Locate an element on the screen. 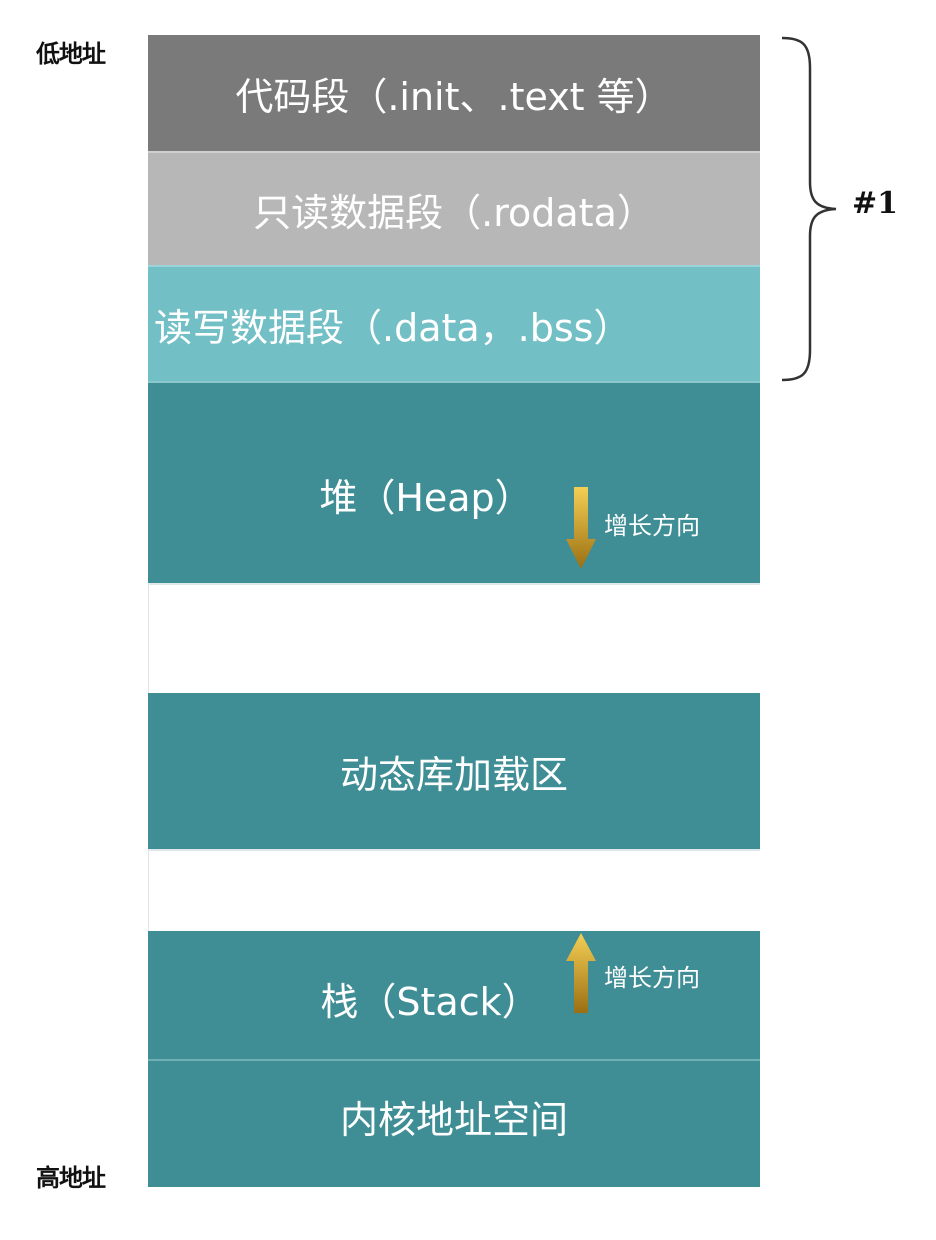 Image resolution: width=936 pixels, height=1240 pixels. segment-stack-label: 栈（Stack） is located at coordinates (430, 1002).